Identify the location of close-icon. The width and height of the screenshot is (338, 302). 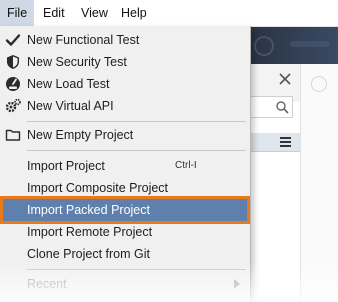
(285, 79).